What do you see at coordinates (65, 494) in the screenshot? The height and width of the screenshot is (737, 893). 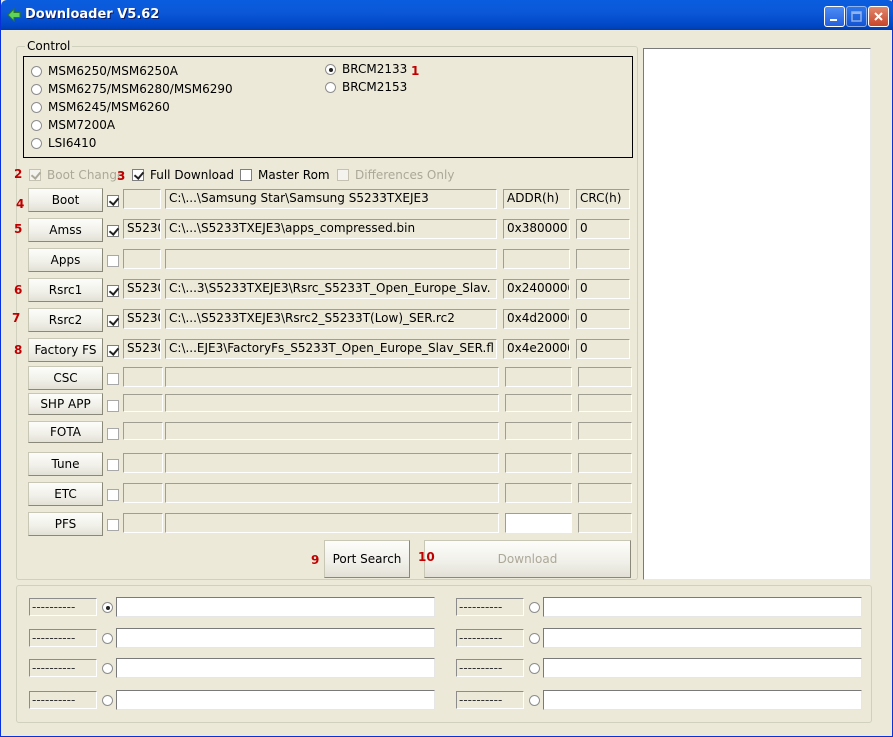 I see `row-file-button: ETC` at bounding box center [65, 494].